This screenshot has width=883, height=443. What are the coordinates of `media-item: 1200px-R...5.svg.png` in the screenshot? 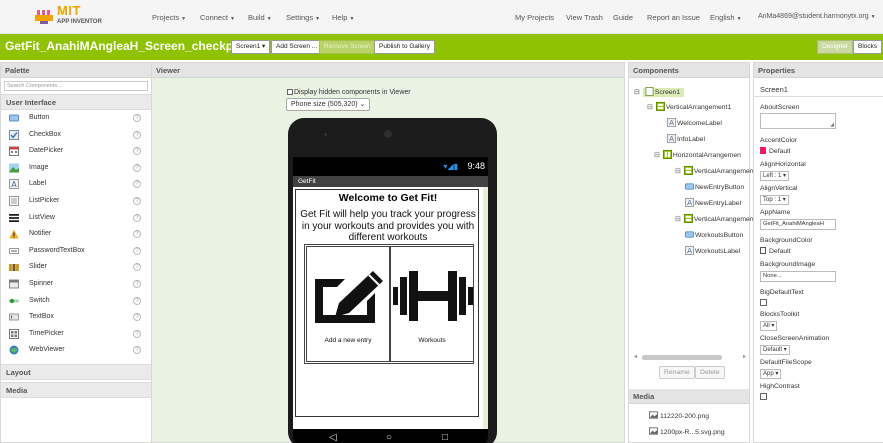 It's located at (687, 431).